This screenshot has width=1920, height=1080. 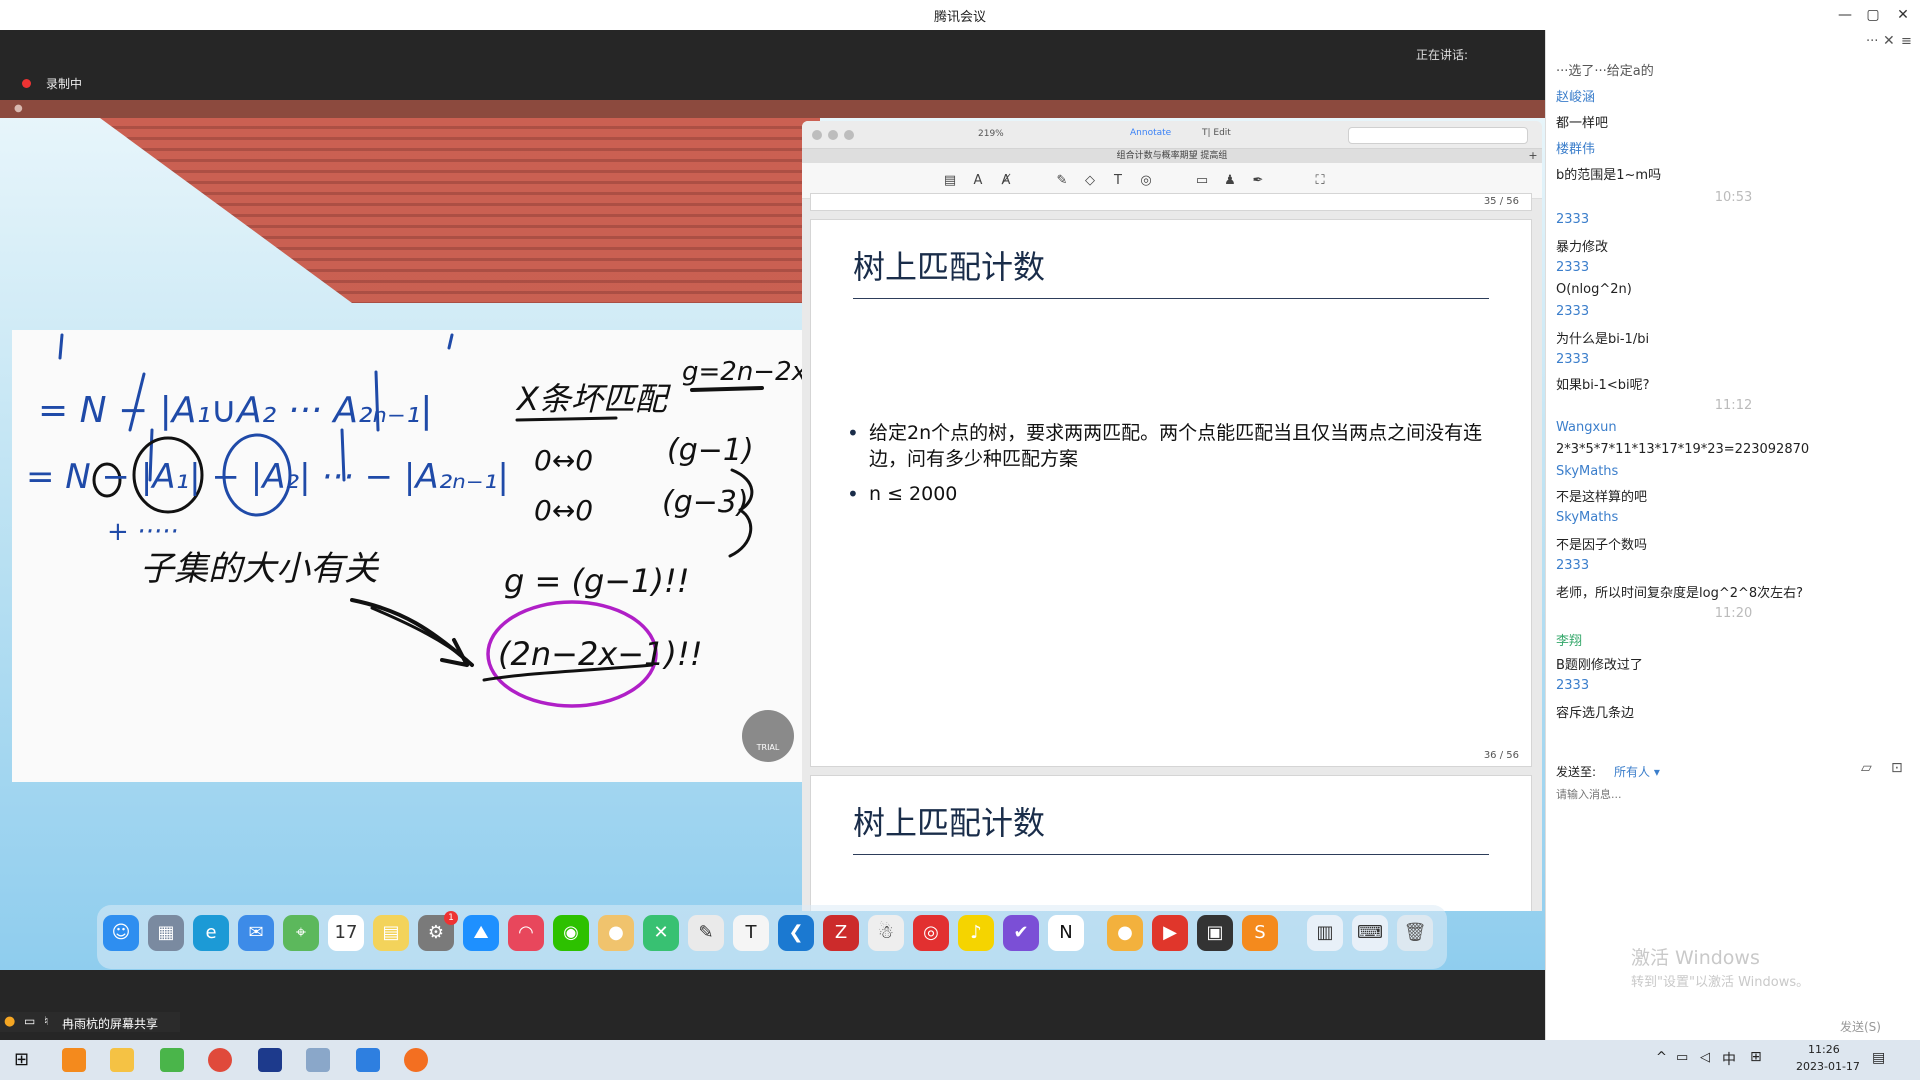 What do you see at coordinates (1845, 15) in the screenshot?
I see `minimize-button: —` at bounding box center [1845, 15].